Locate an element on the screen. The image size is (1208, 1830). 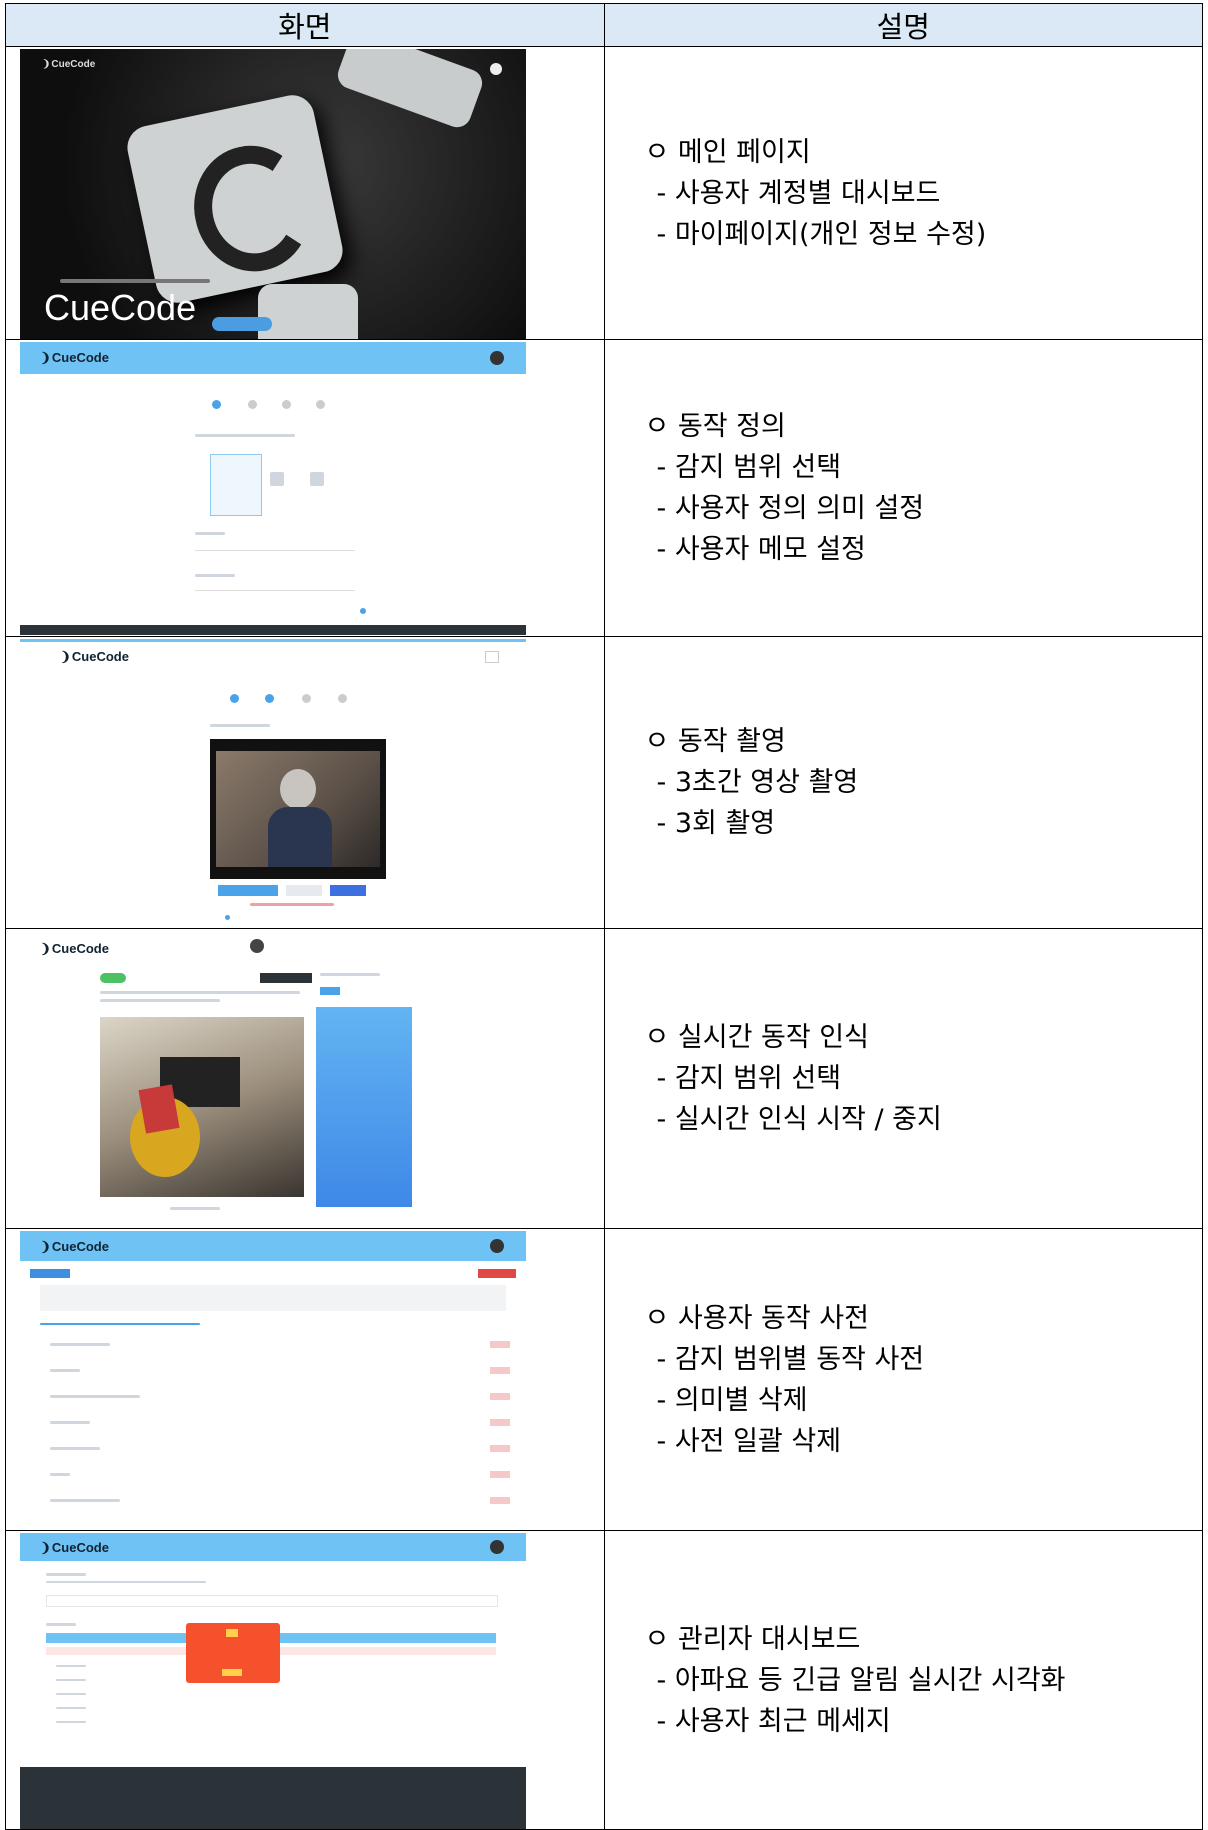
camera-select-button is located at coordinates (286, 978).